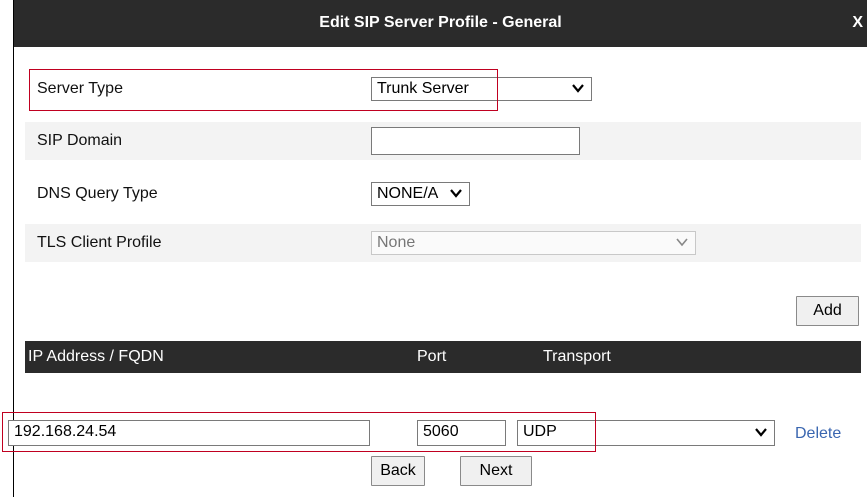 The image size is (867, 497). I want to click on tls-client-profile-row: TLS Client Profile None, so click(443, 243).